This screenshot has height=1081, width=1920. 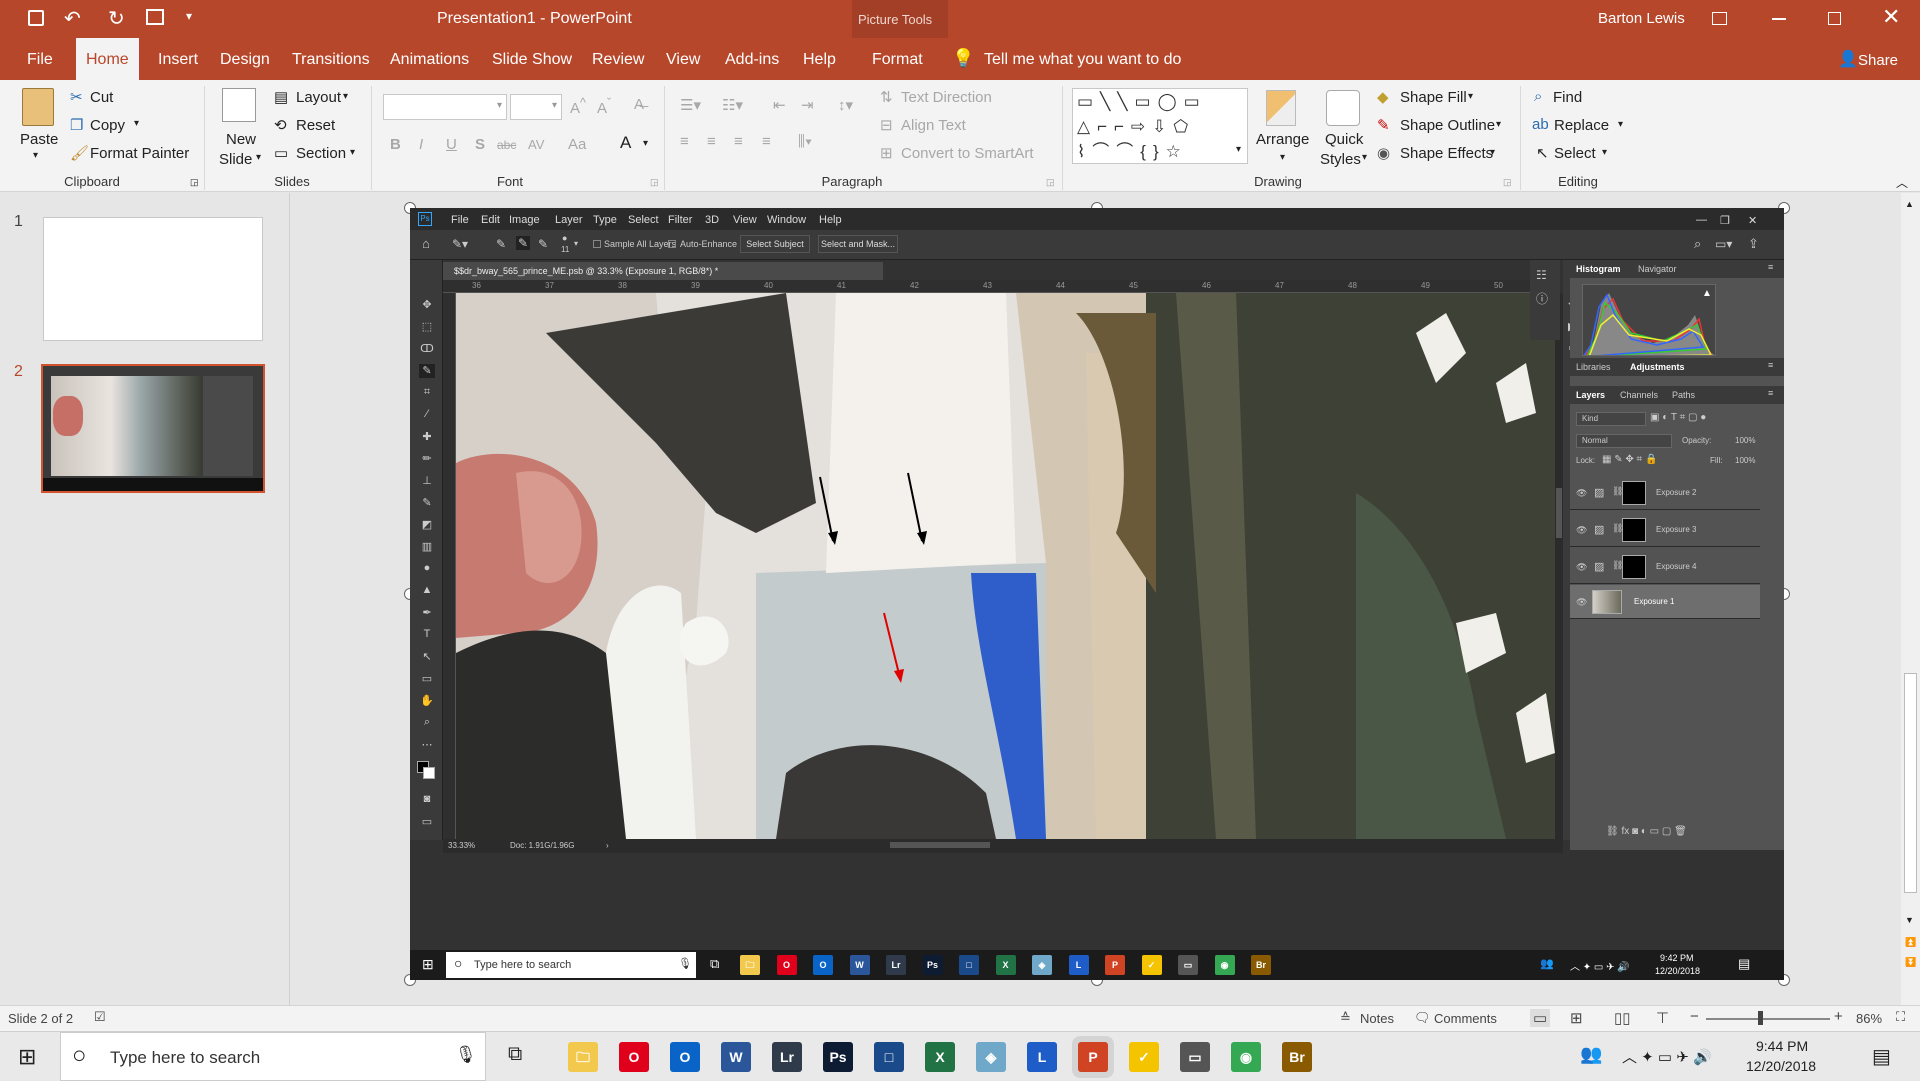 What do you see at coordinates (1910, 962) in the screenshot?
I see `next-slide-icon: ⏬` at bounding box center [1910, 962].